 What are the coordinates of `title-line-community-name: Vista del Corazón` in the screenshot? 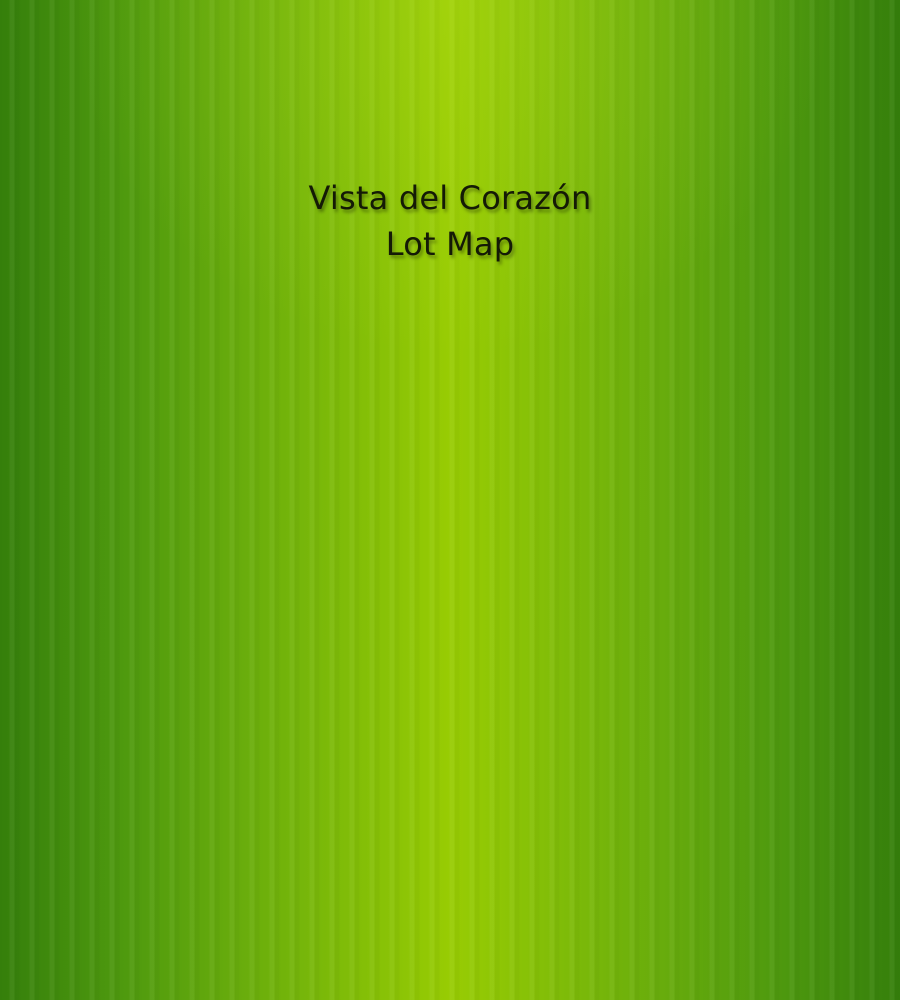 It's located at (450, 198).